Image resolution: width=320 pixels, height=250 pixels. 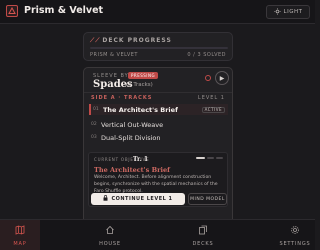 I want to click on active-badge: ACTIVE, so click(x=213, y=109).